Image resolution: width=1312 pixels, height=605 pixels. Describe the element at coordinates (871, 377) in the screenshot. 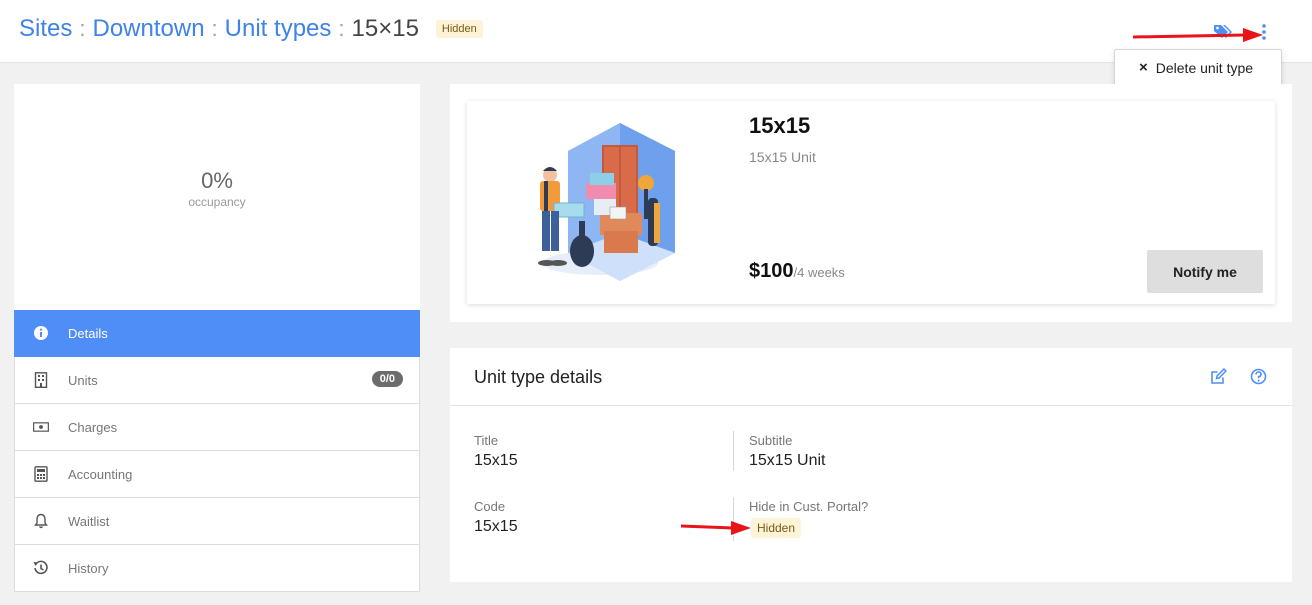

I see `details-card-header: Unit type details` at that location.